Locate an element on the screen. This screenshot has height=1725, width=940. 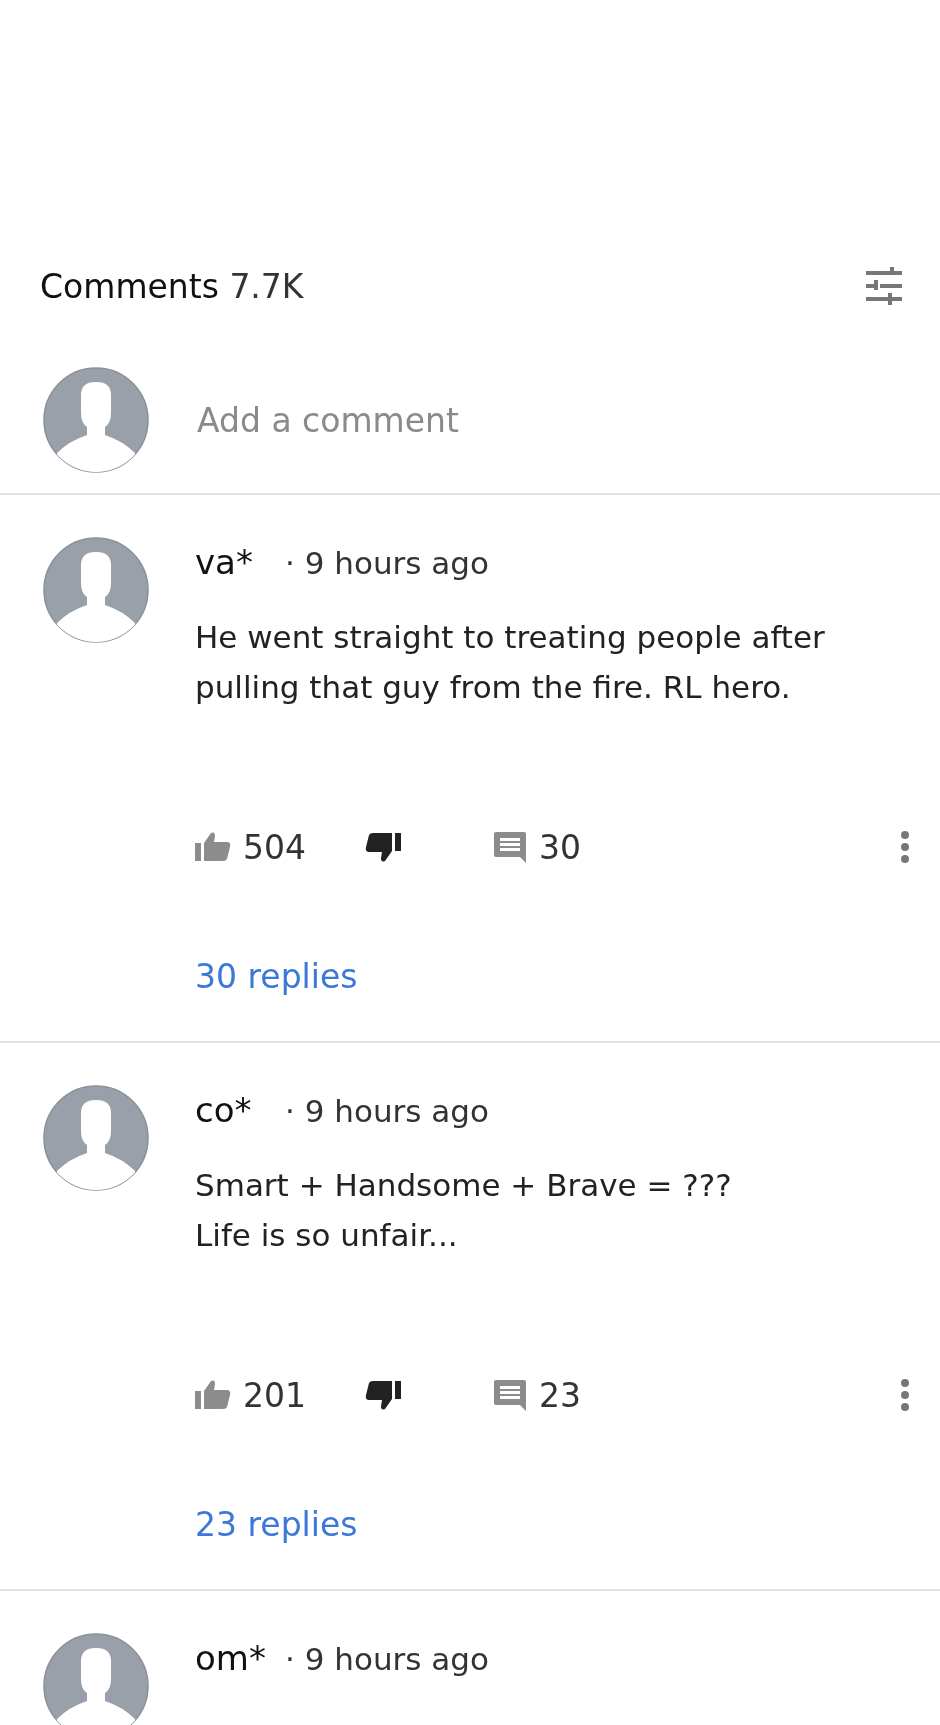
like-button: 504 is located at coordinates (280, 847).